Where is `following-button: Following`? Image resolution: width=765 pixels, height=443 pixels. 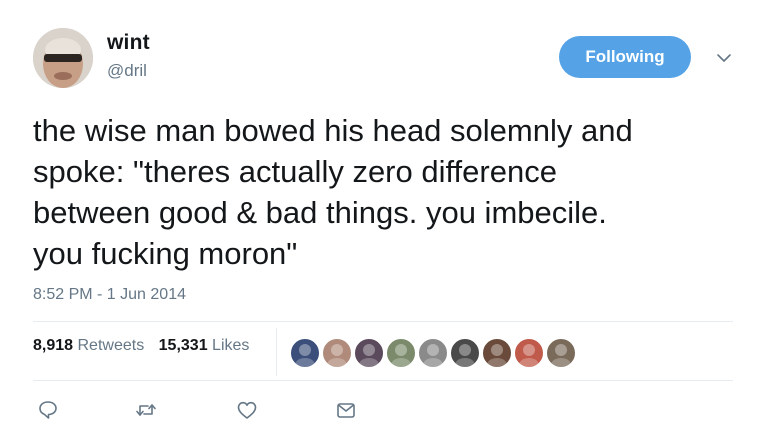
following-button: Following is located at coordinates (625, 57).